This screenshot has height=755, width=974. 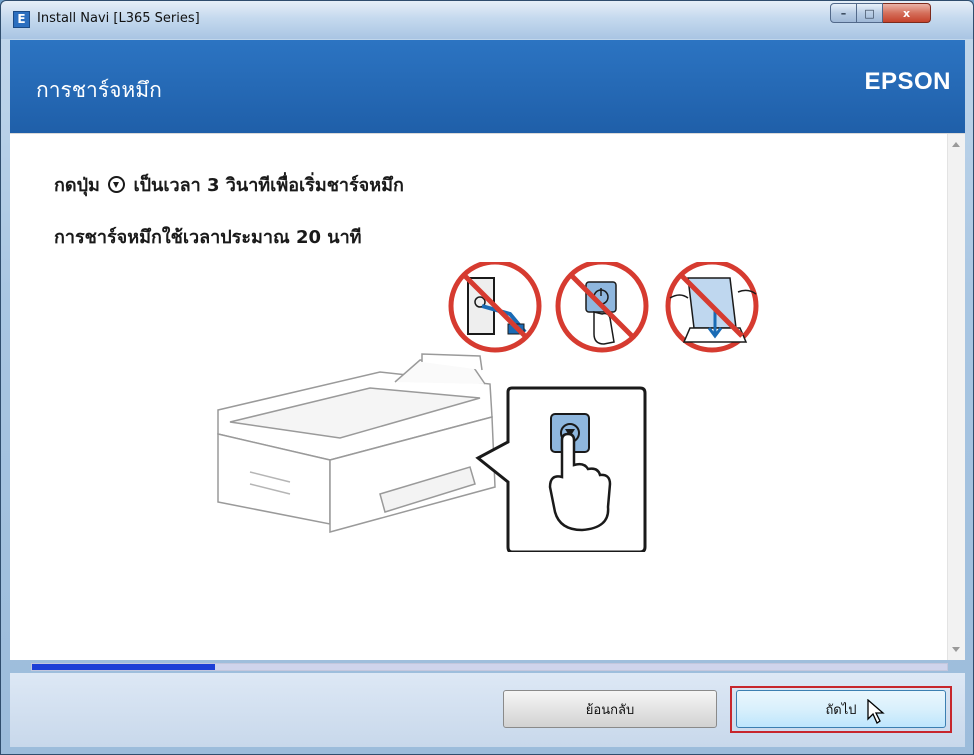 I want to click on instruction-text-after: เป็นเวลา 3 วินาทีเพื่อเริ่มชาร์จหมึก, so click(x=268, y=185).